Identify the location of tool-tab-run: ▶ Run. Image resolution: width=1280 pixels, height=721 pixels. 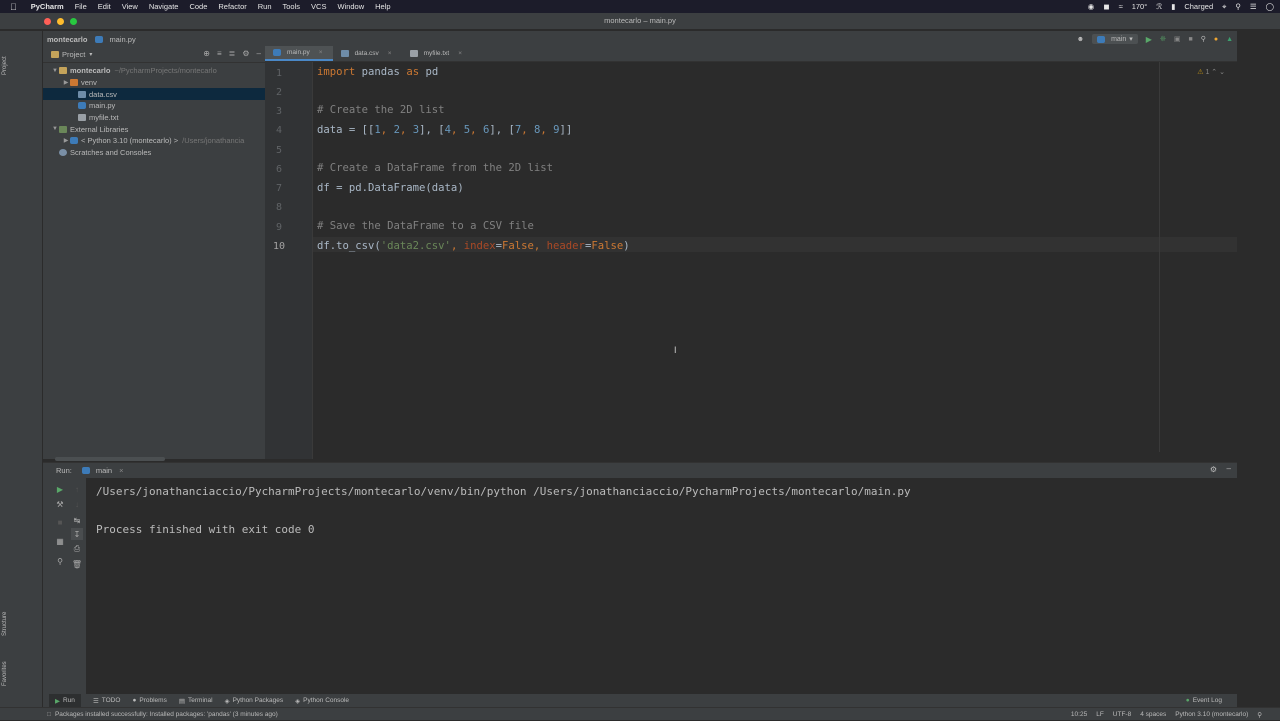
(65, 700).